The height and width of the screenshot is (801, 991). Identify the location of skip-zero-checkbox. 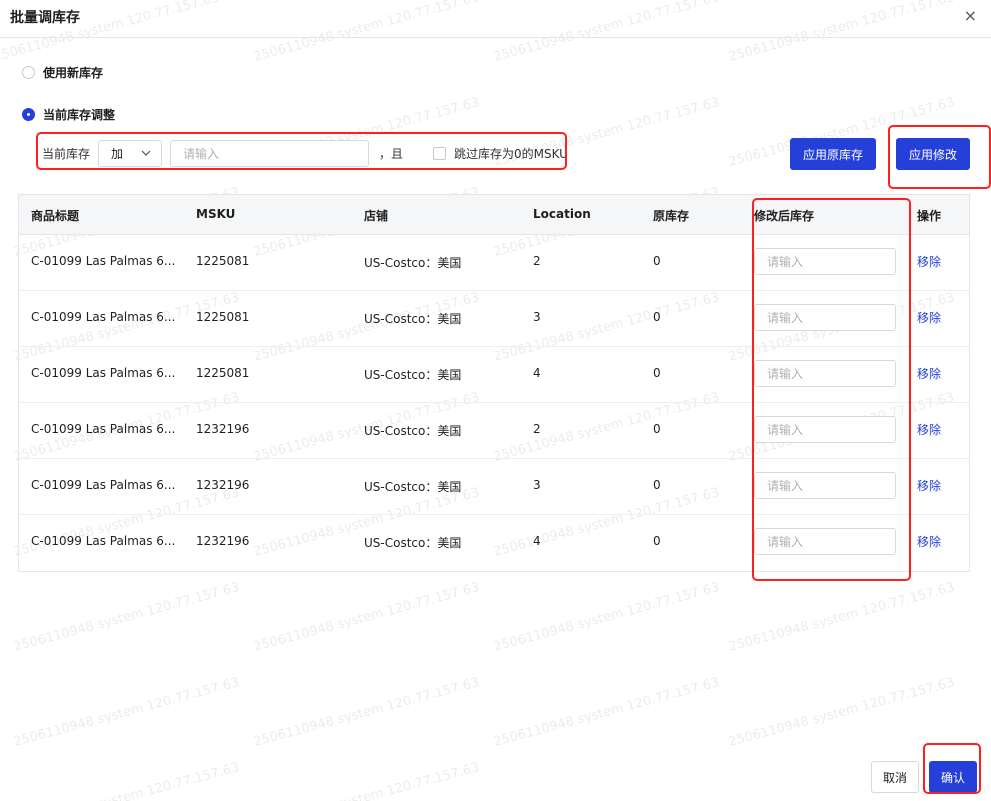
(440, 153).